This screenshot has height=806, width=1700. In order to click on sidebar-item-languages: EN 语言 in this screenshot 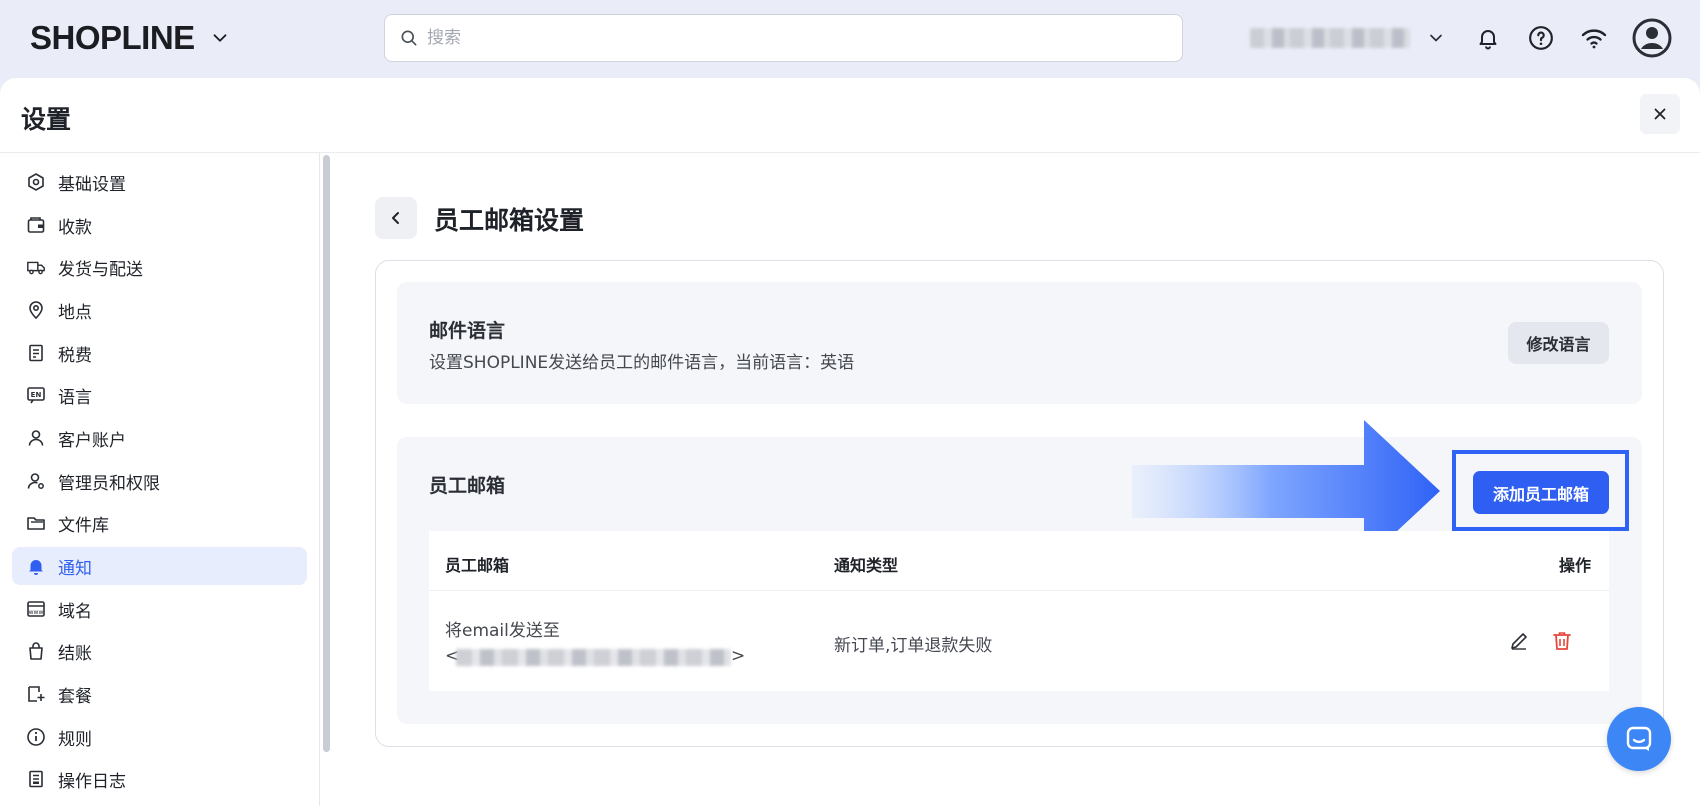, I will do `click(159, 395)`.